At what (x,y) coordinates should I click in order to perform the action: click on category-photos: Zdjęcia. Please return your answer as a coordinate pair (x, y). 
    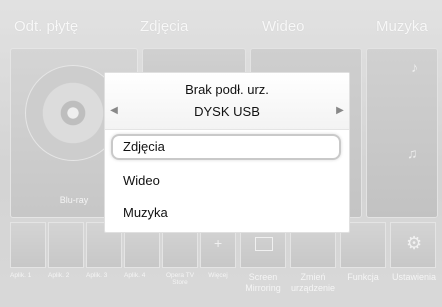
    Looking at the image, I should click on (164, 26).